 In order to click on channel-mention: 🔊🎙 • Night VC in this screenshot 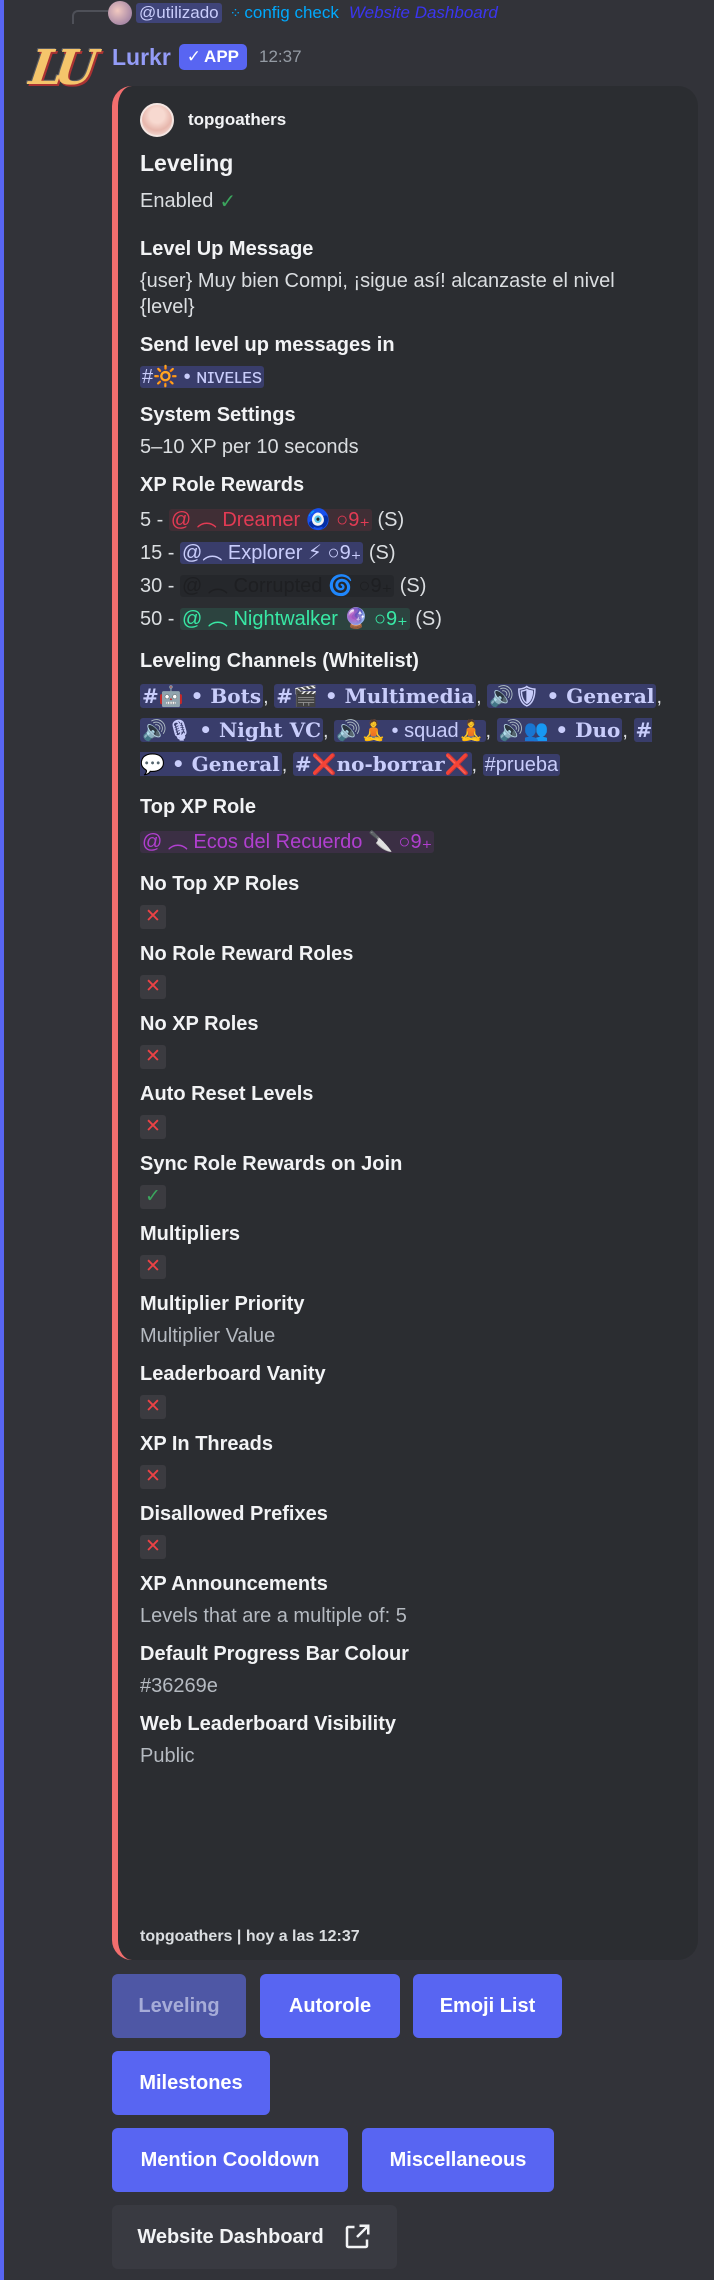, I will do `click(232, 730)`.